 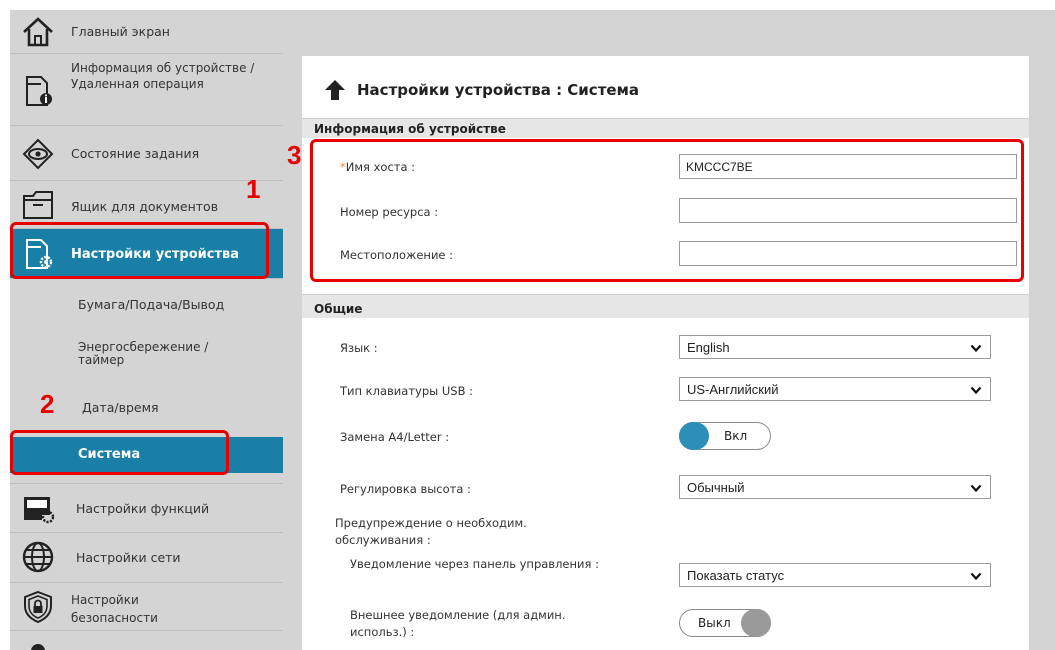 I want to click on section-title: Информация об устройстве, so click(x=410, y=129).